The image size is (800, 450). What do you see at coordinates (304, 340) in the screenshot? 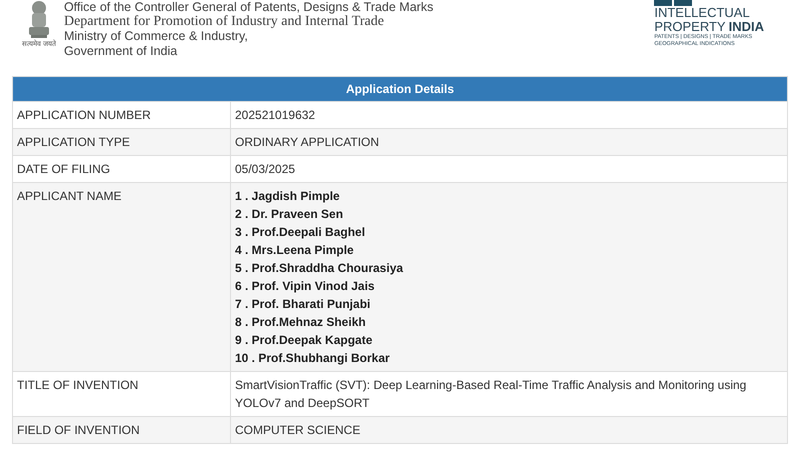
I see `applicant-name: 9 . Prof.Deepak Kapgate` at bounding box center [304, 340].